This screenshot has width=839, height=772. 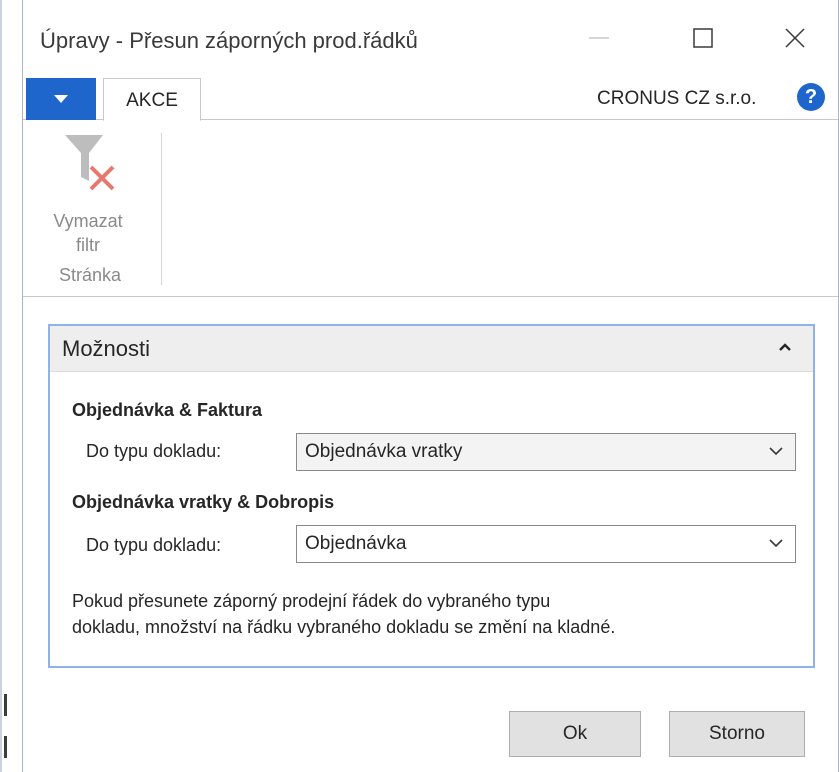 What do you see at coordinates (546, 452) in the screenshot?
I see `doc-type-select-1: Objednávka vratky` at bounding box center [546, 452].